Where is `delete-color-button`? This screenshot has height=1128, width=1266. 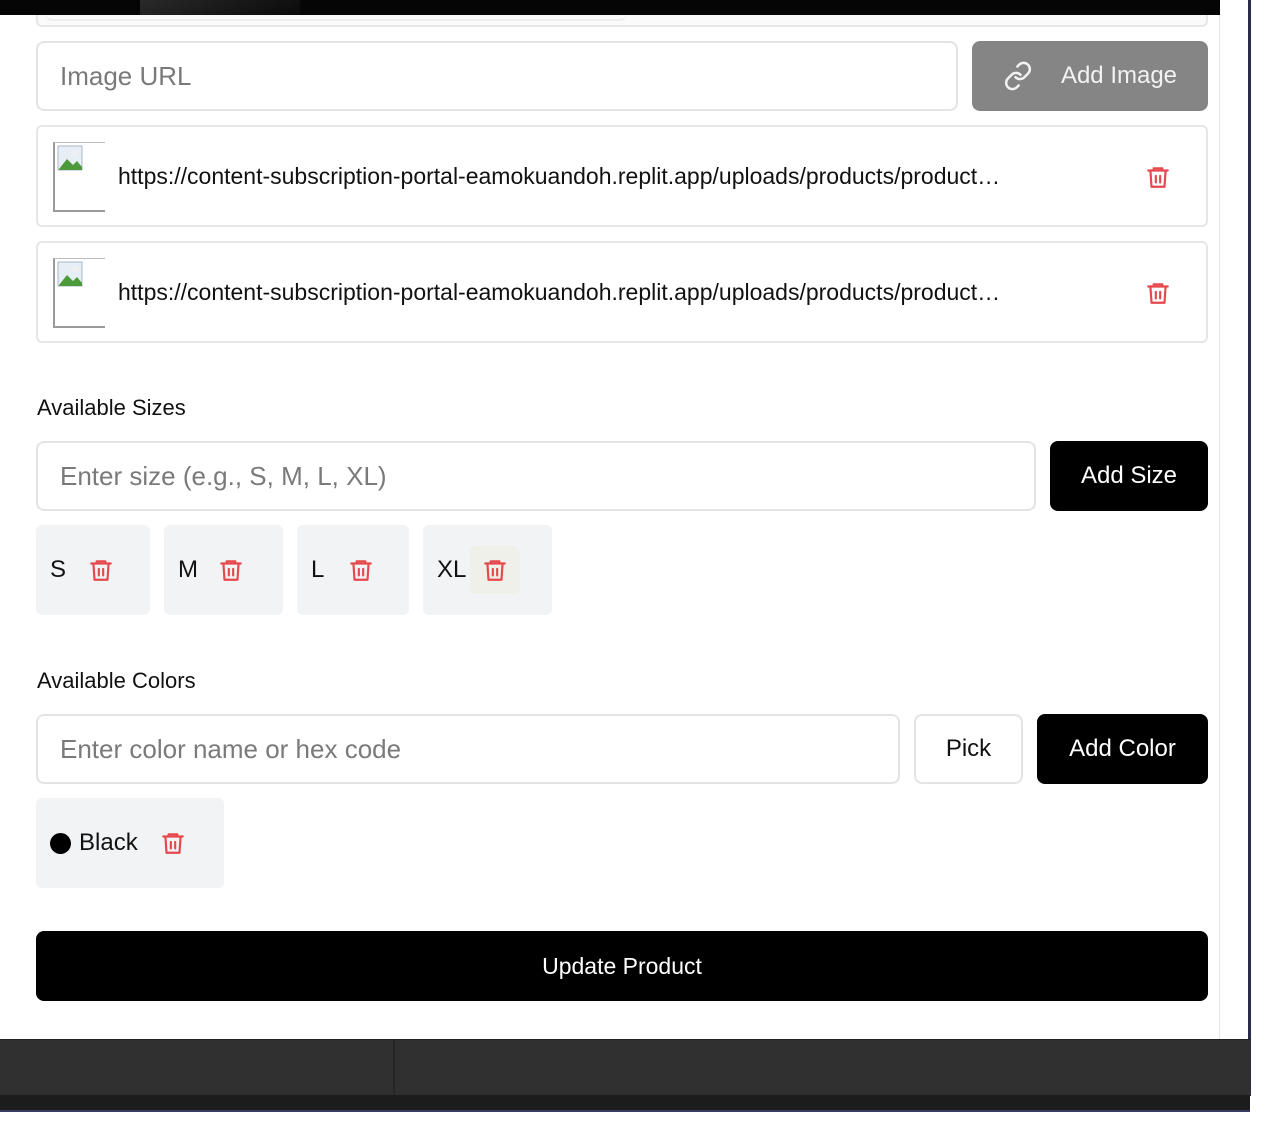 delete-color-button is located at coordinates (173, 843).